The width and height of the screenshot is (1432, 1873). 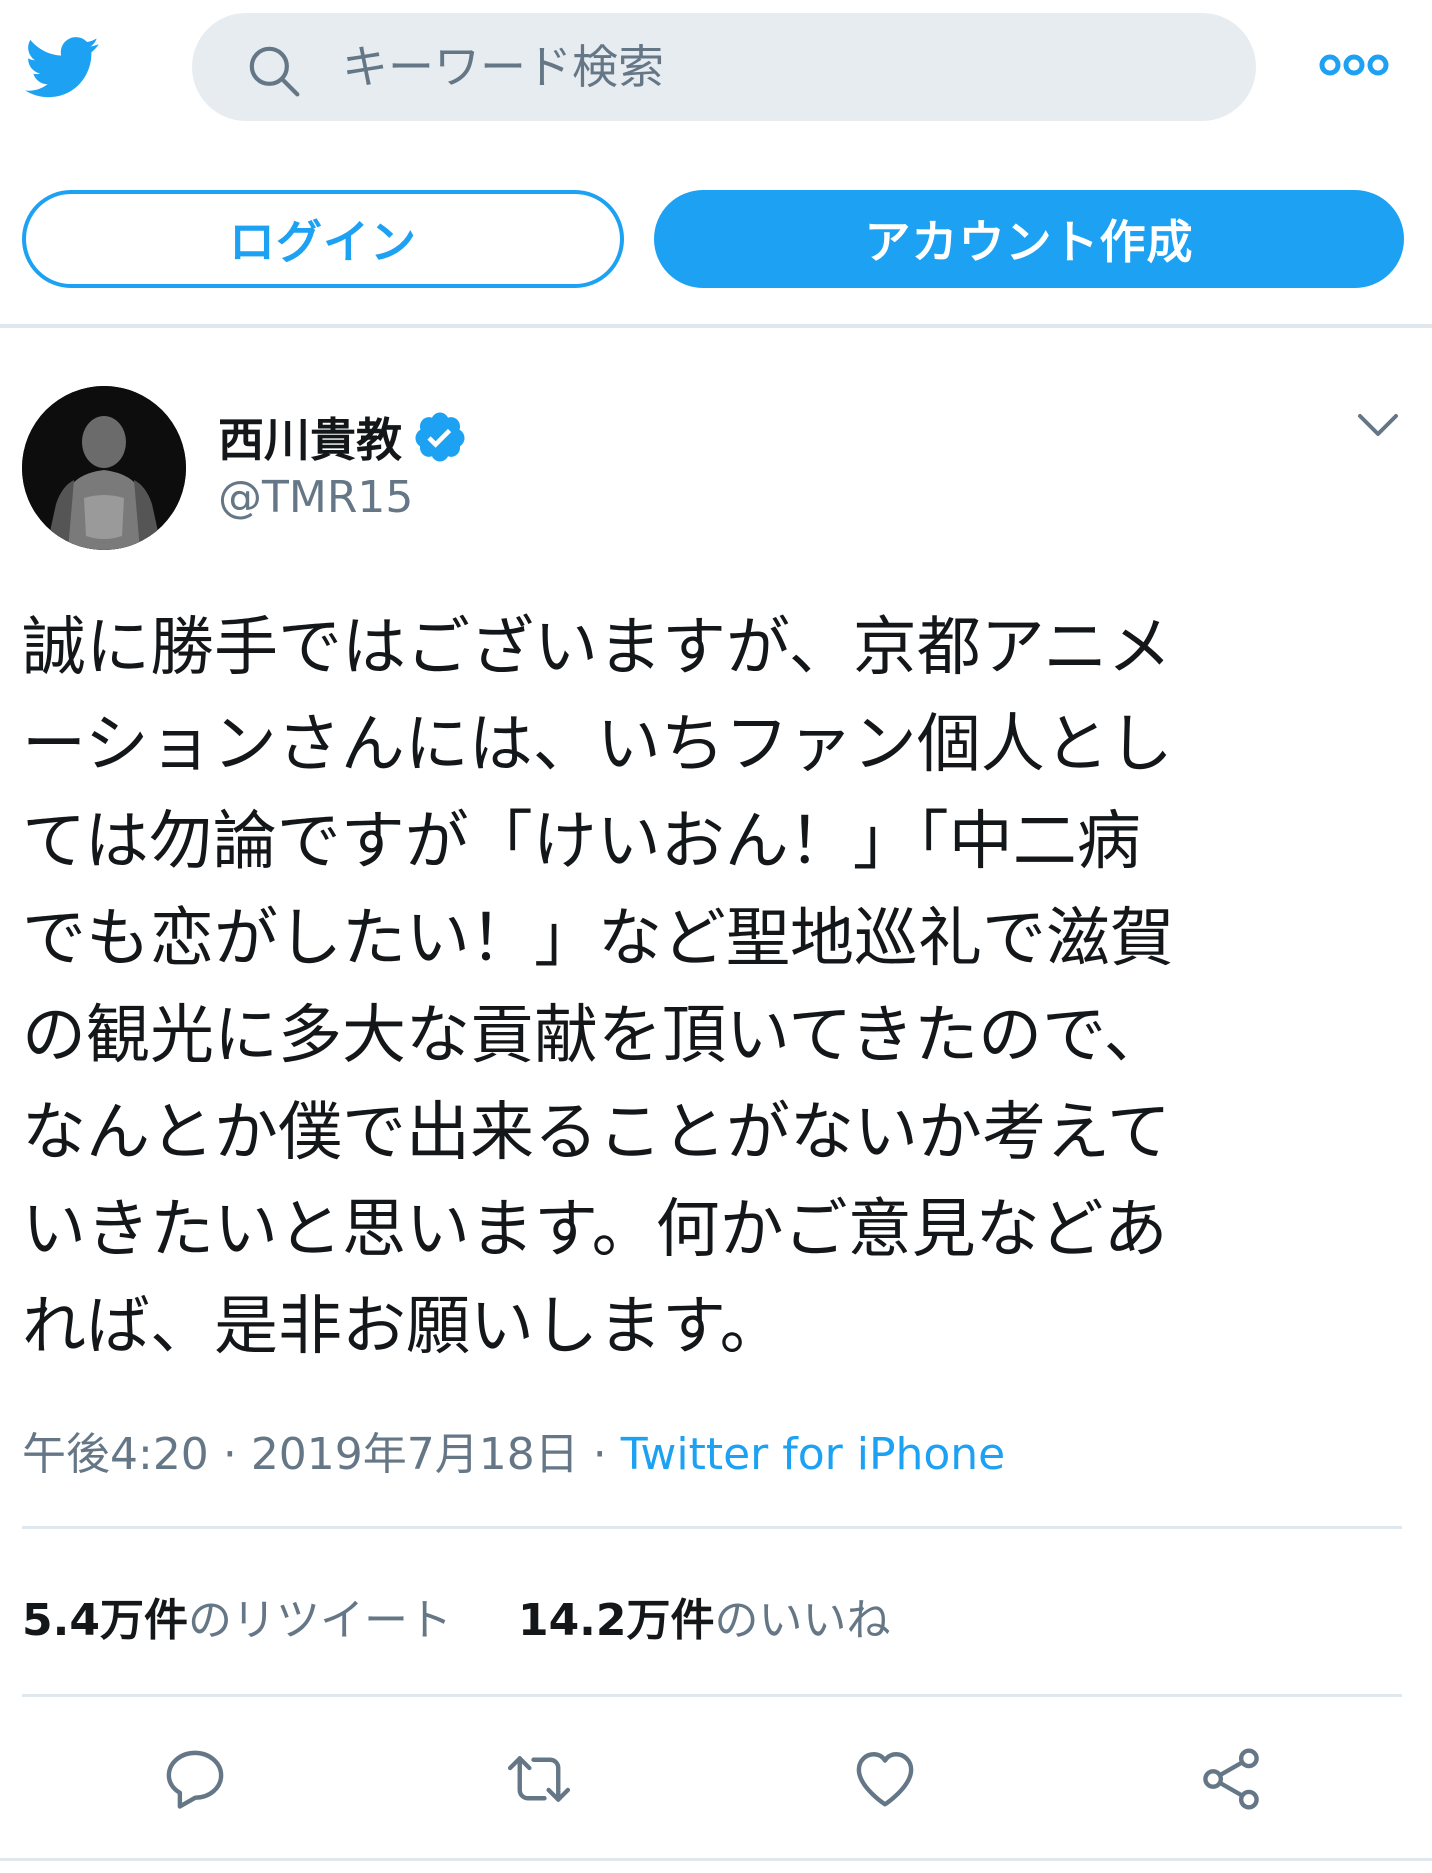 I want to click on top-bar, so click(x=716, y=65).